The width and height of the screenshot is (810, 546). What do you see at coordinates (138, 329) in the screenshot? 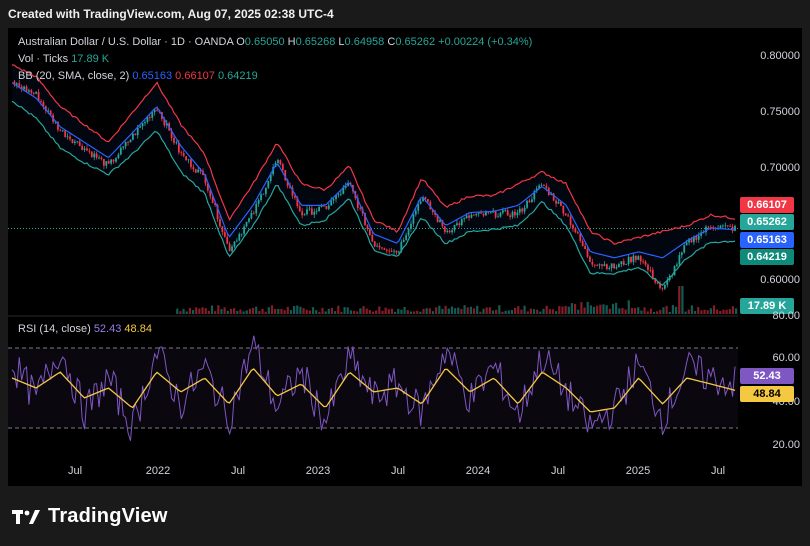
I see `rsi-ma-value: 48.84` at bounding box center [138, 329].